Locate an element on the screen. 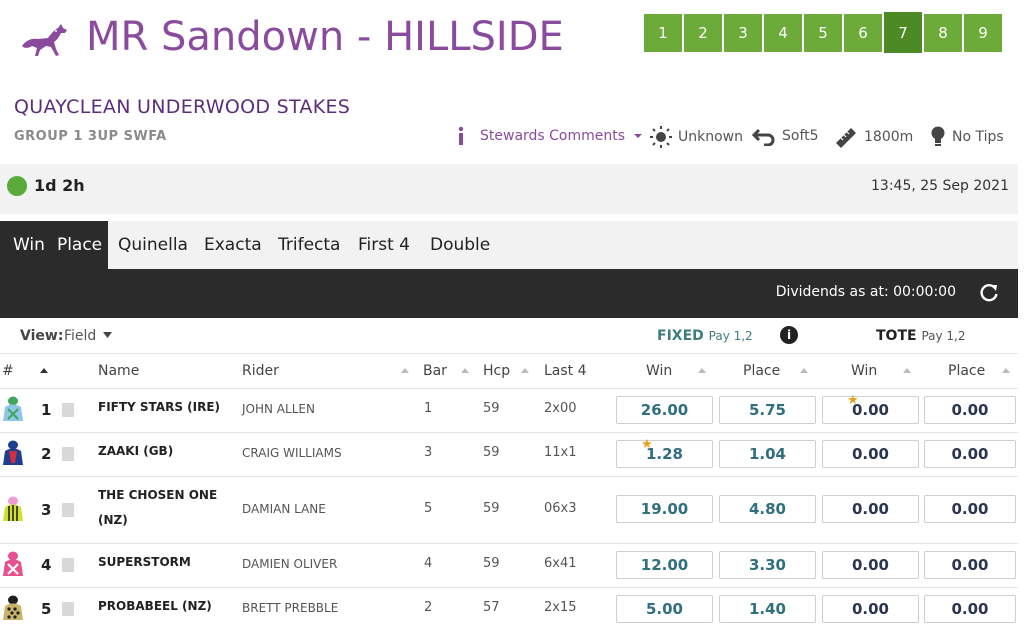 The height and width of the screenshot is (637, 1024). stewards-comments-dropdown: Stewards Comments is located at coordinates (552, 136).